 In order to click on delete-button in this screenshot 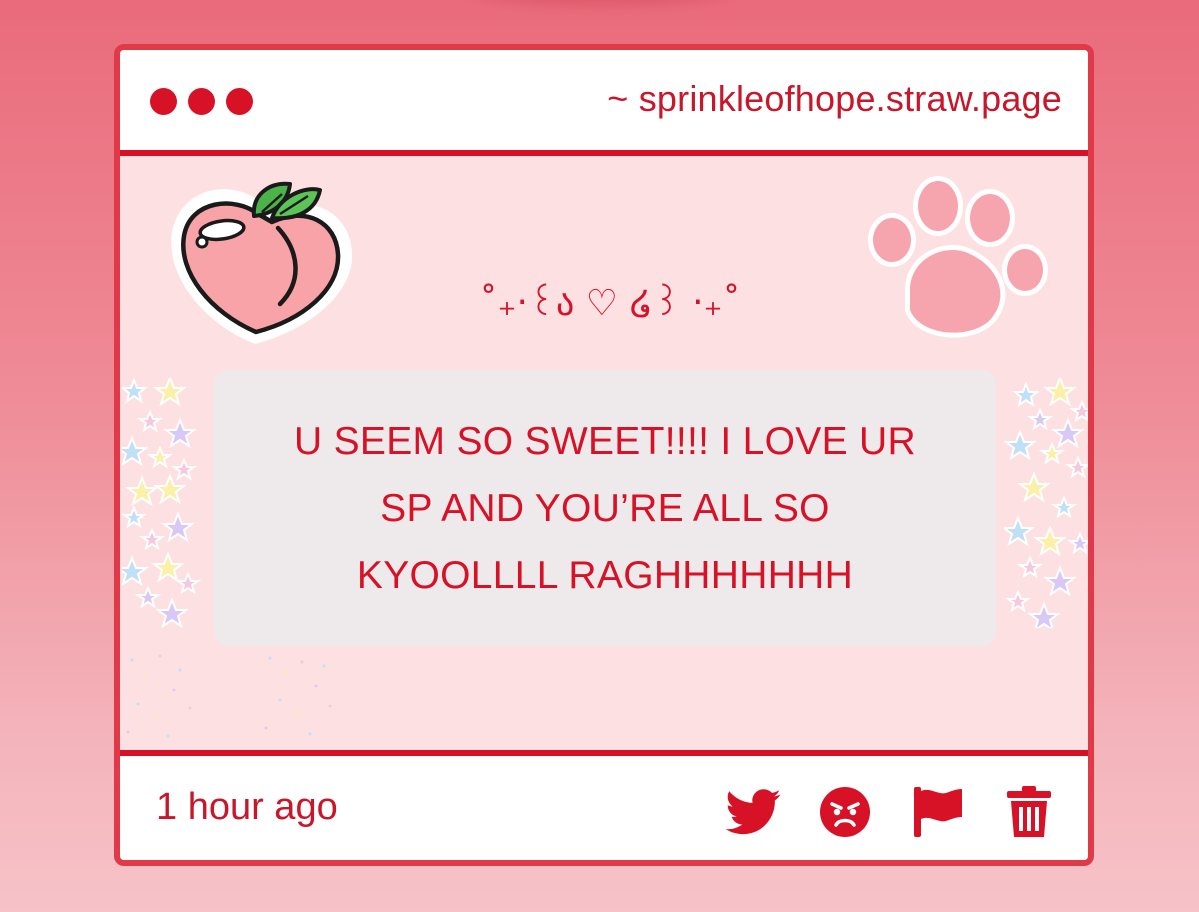, I will do `click(1029, 812)`.